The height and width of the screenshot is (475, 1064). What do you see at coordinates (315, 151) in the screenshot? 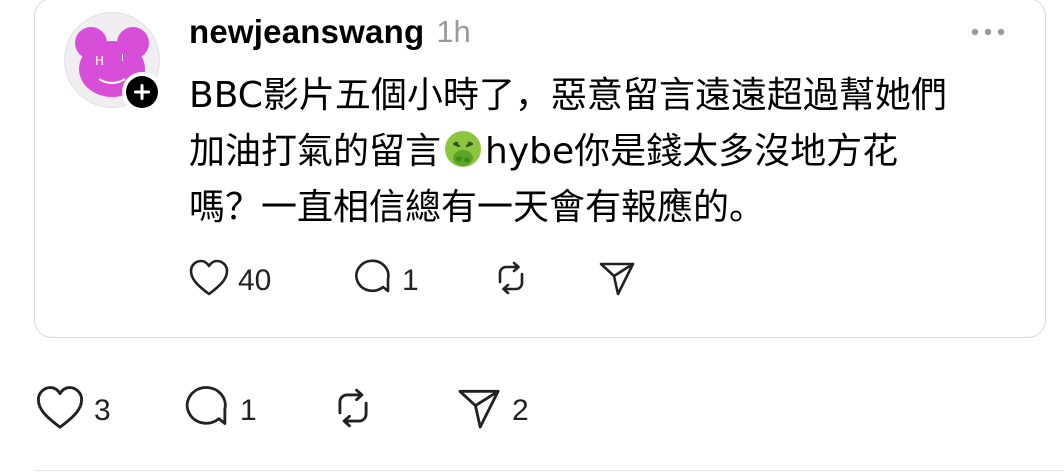
I see `post-text-segment: 加油打氣的留言` at bounding box center [315, 151].